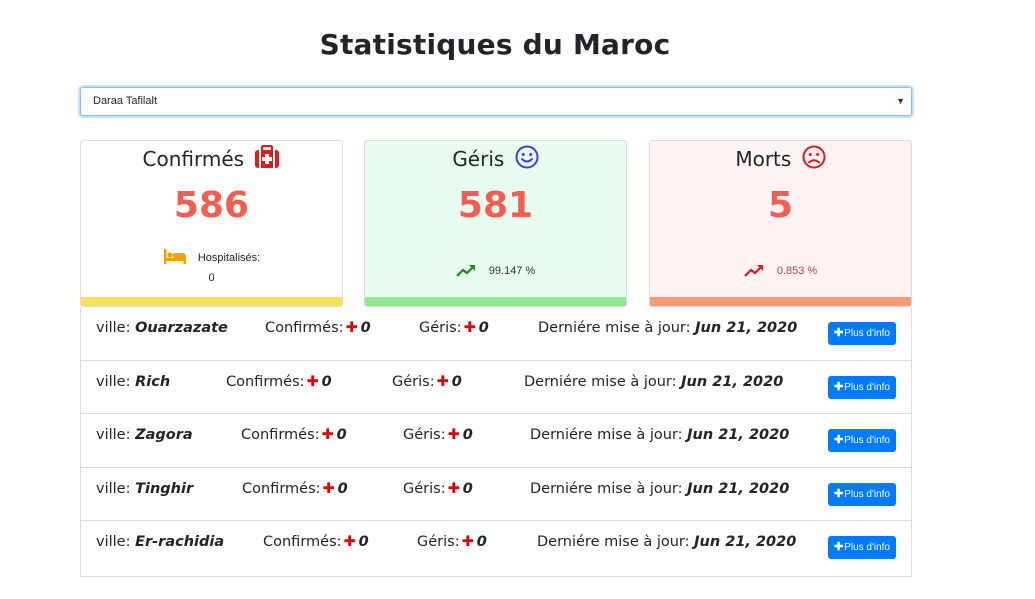  What do you see at coordinates (814, 159) in the screenshot?
I see `frown-icon` at bounding box center [814, 159].